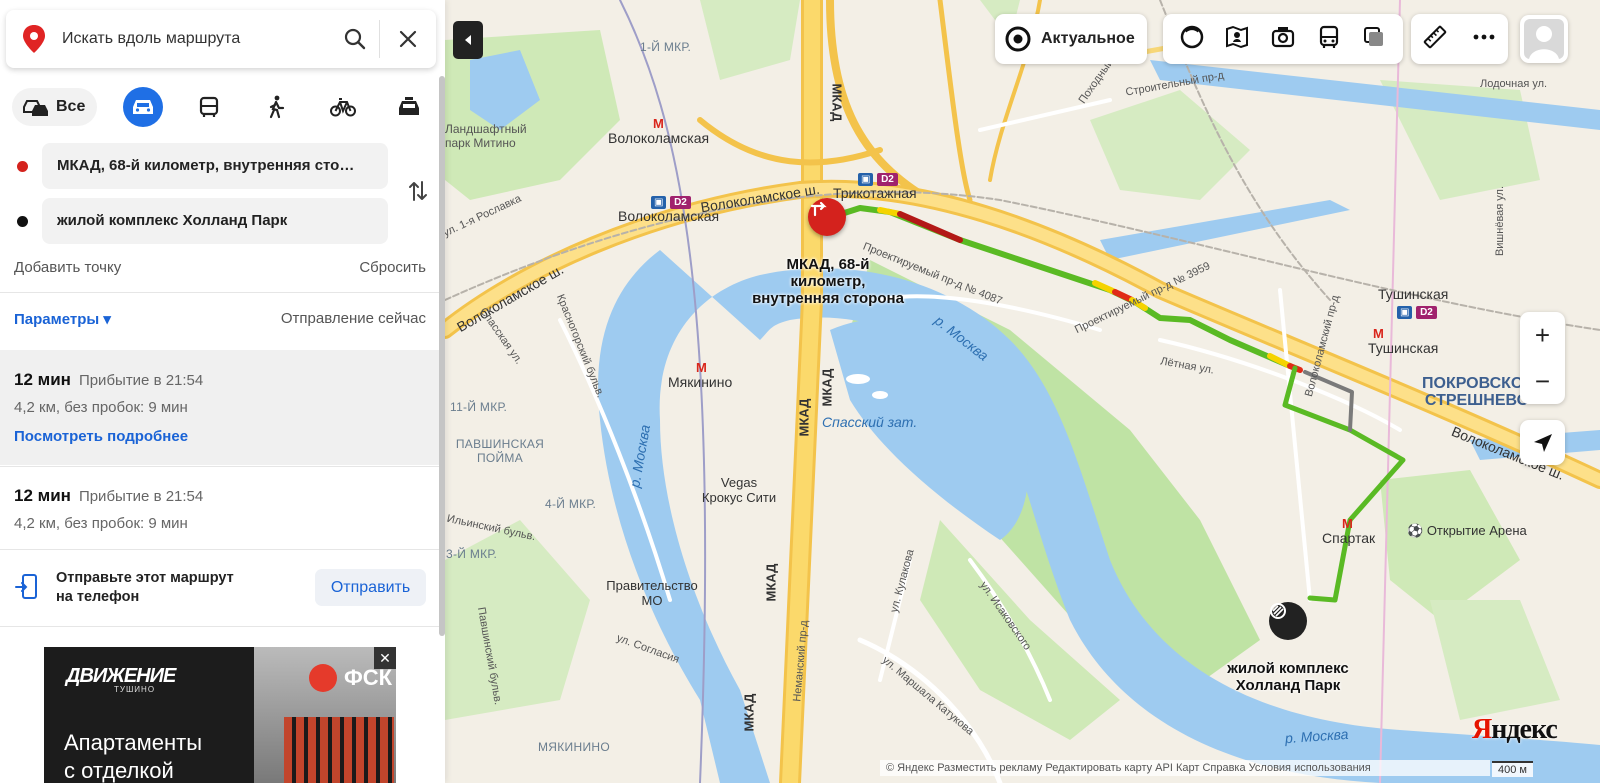 The width and height of the screenshot is (1600, 783). What do you see at coordinates (1512, 769) in the screenshot?
I see `map-scale: 400 м` at bounding box center [1512, 769].